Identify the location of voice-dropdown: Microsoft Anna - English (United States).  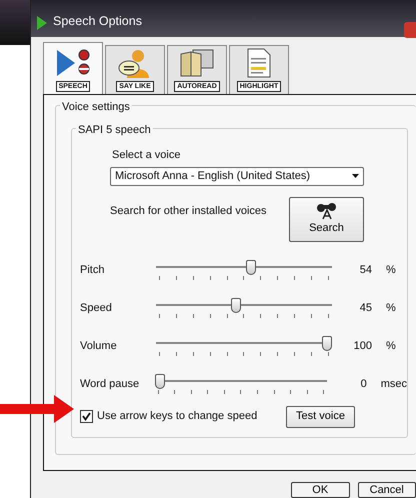
(237, 176).